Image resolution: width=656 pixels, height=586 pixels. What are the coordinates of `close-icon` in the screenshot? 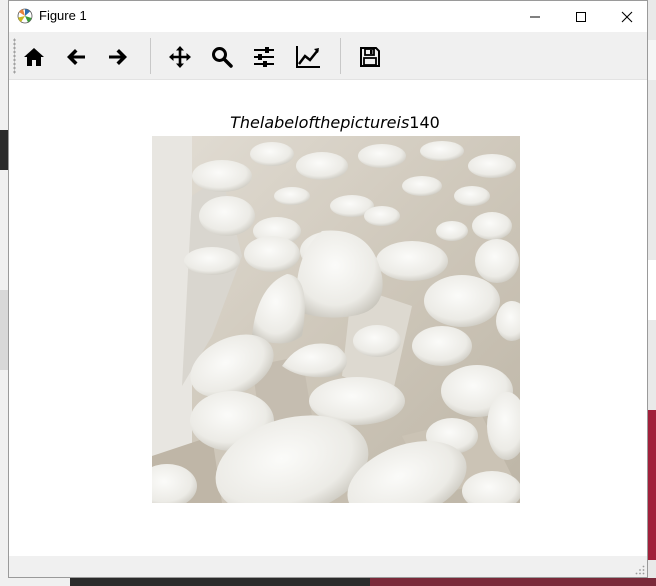 It's located at (627, 16).